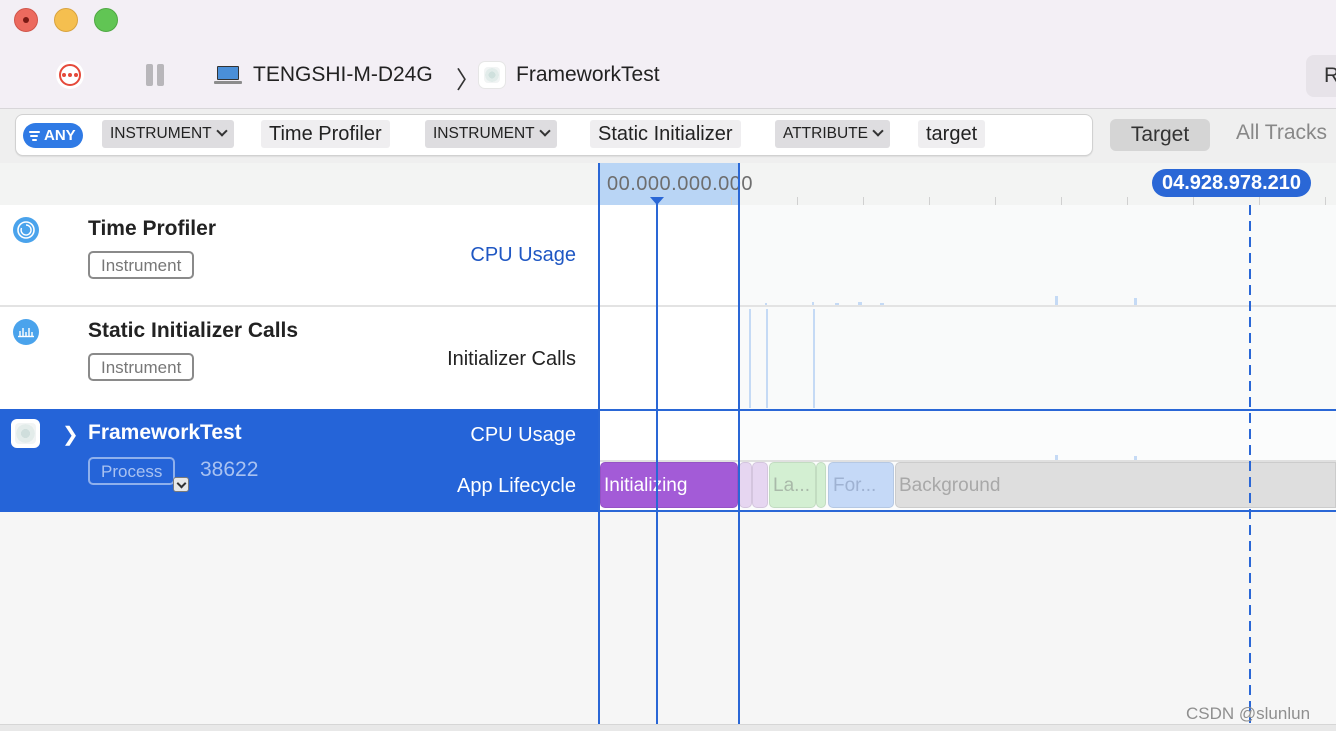 Image resolution: width=1336 pixels, height=731 pixels. What do you see at coordinates (1232, 183) in the screenshot?
I see `inspection-head-time: 04.928.978.210` at bounding box center [1232, 183].